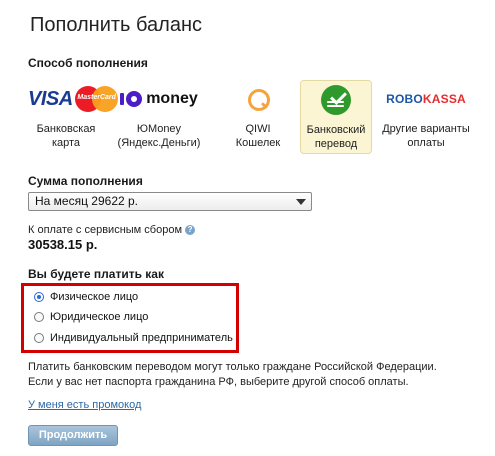 The width and height of the screenshot is (495, 456). What do you see at coordinates (131, 99) in the screenshot?
I see `yoomoney-icon` at bounding box center [131, 99].